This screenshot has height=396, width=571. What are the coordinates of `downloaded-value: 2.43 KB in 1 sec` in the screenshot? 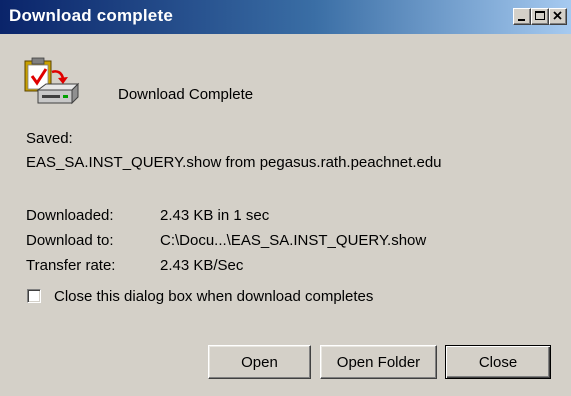 It's located at (215, 215).